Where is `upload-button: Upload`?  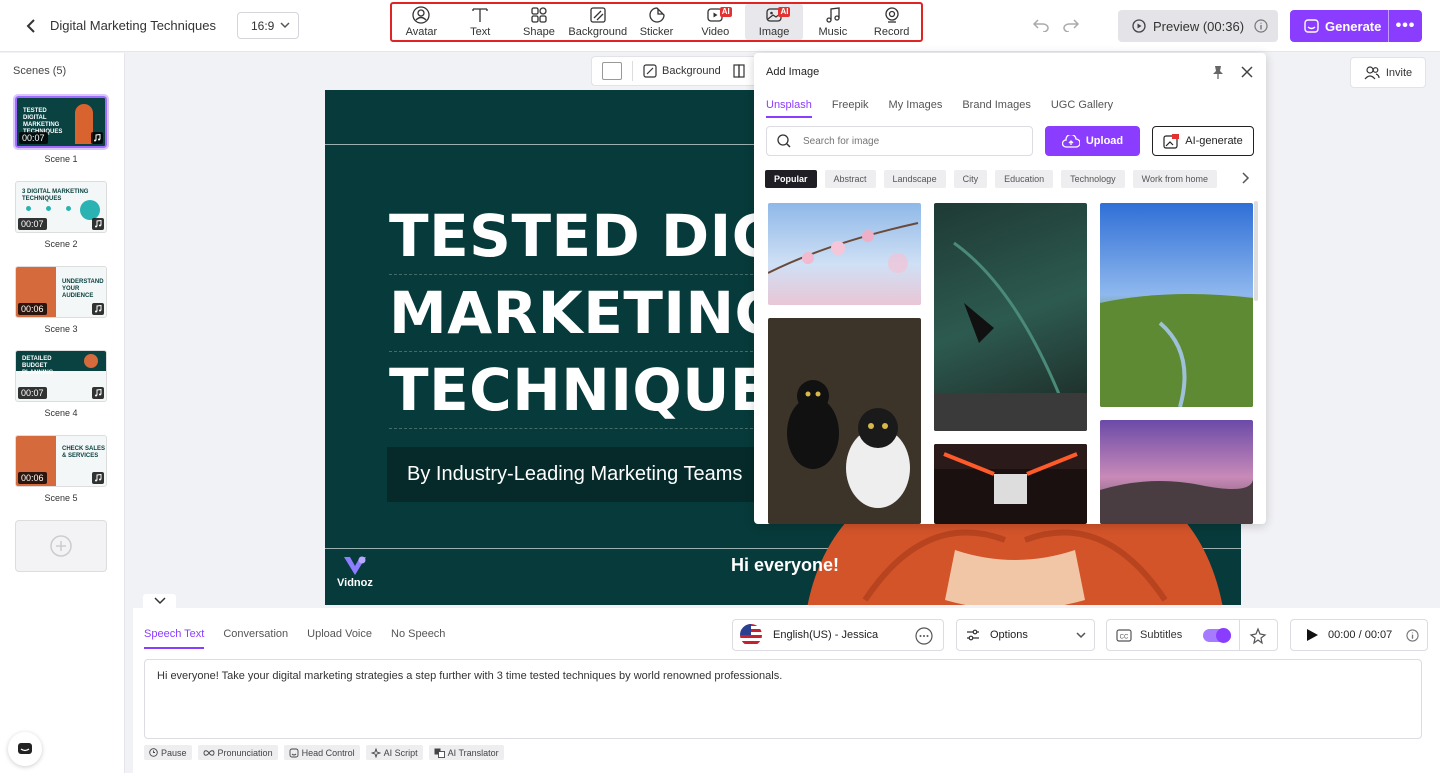
upload-button: Upload is located at coordinates (1092, 141).